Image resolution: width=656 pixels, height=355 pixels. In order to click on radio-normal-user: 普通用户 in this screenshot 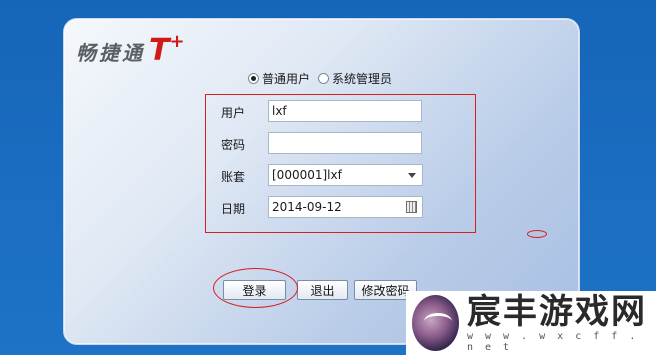, I will do `click(279, 78)`.